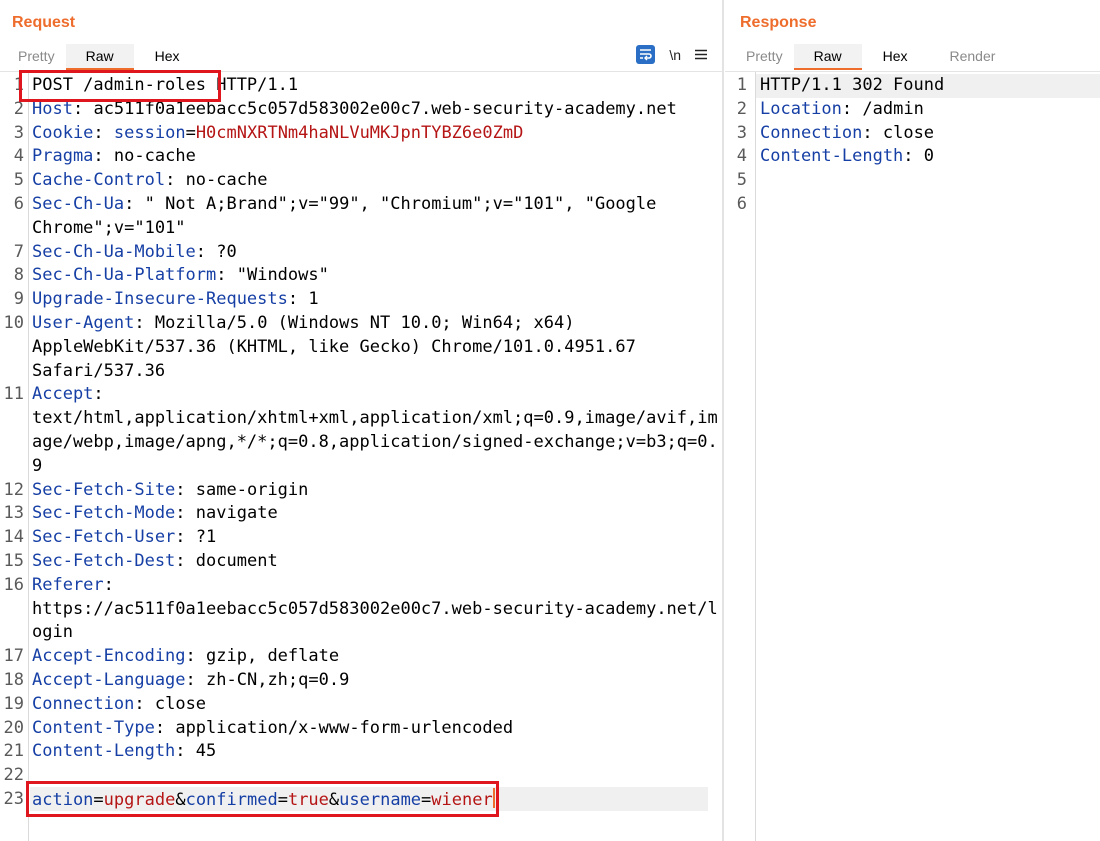  Describe the element at coordinates (344, 727) in the screenshot. I see `header-value: application/x-www-form-urlencoded` at that location.